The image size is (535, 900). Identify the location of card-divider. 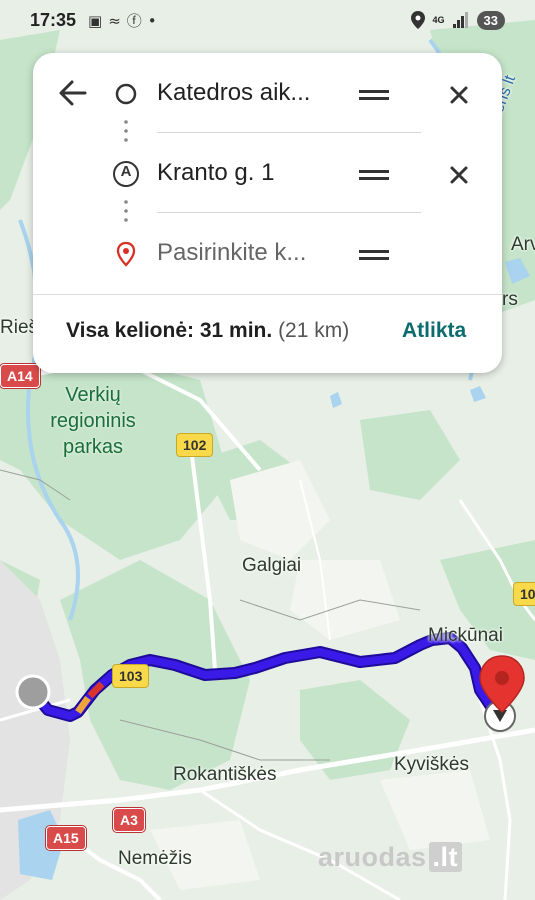
(267, 294).